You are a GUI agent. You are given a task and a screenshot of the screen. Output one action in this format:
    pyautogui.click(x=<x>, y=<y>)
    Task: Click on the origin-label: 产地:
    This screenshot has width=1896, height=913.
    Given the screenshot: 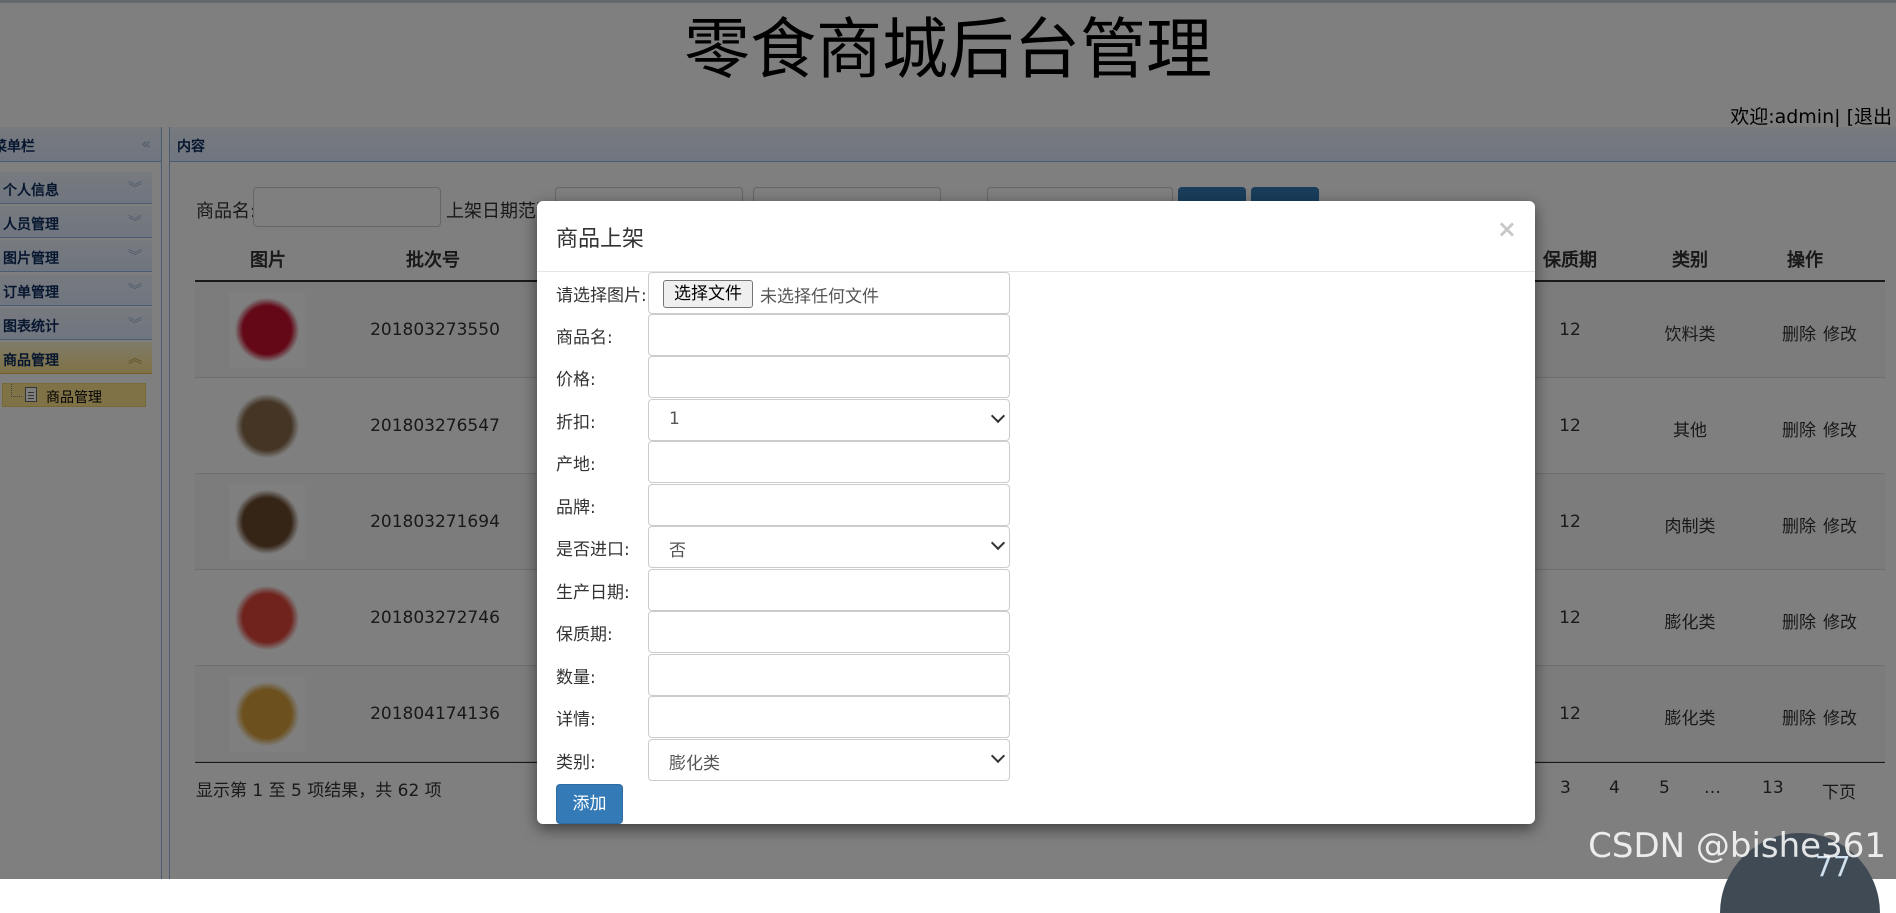 What is the action you would take?
    pyautogui.click(x=576, y=465)
    